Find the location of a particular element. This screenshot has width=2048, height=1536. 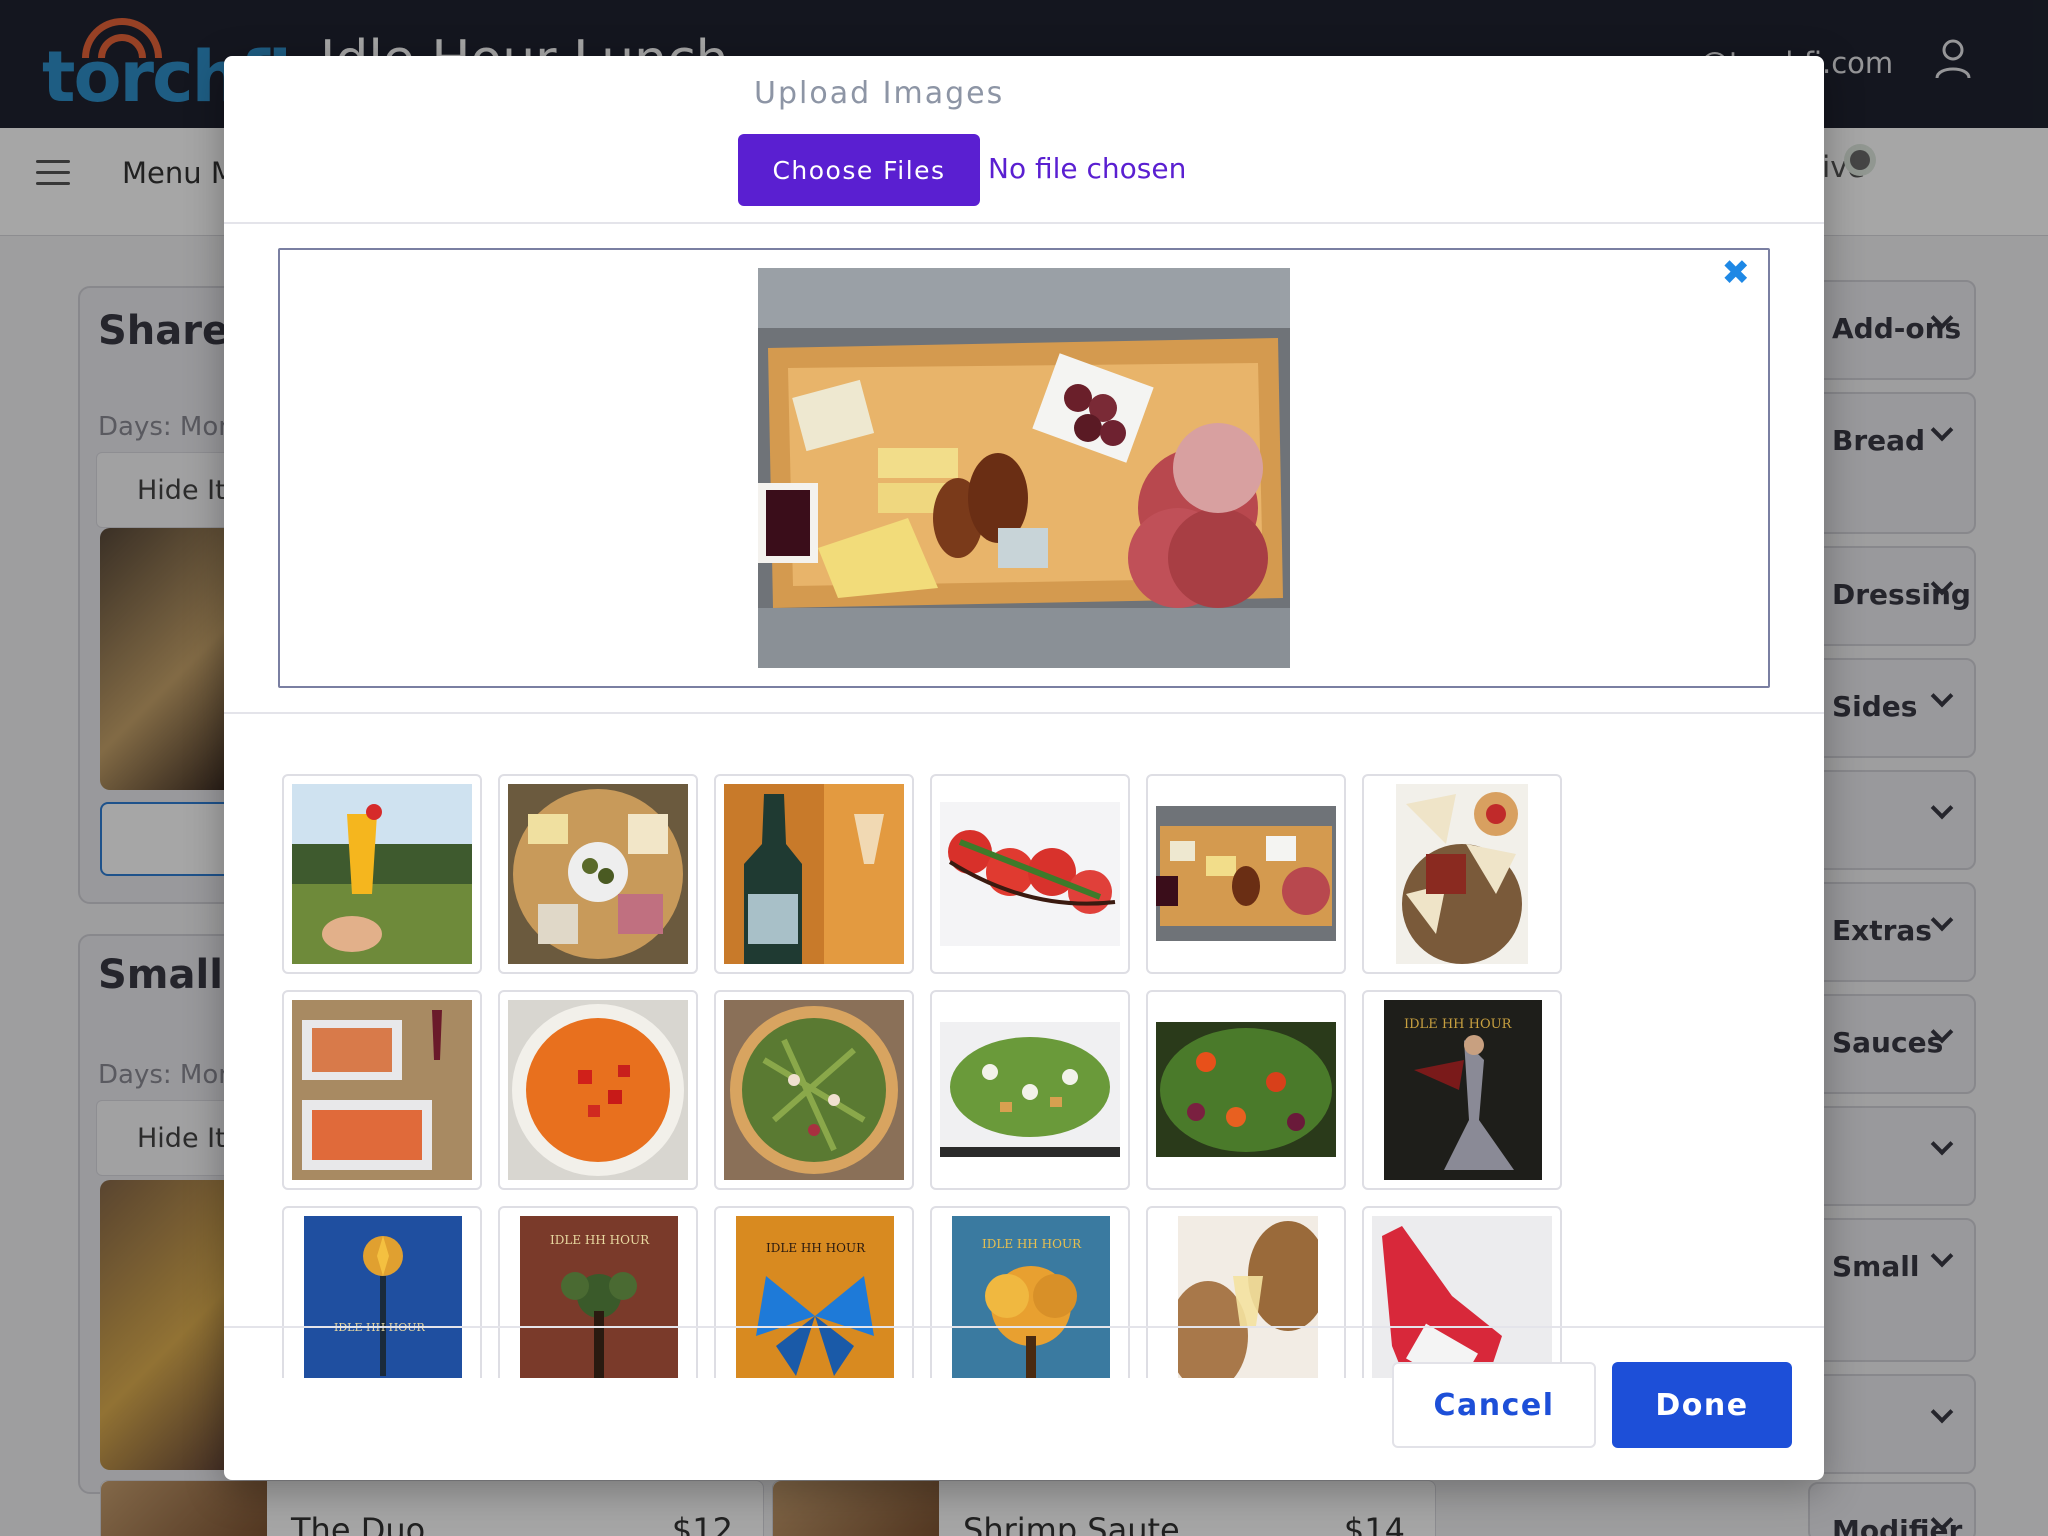

green-salad-image is located at coordinates (1030, 1089).